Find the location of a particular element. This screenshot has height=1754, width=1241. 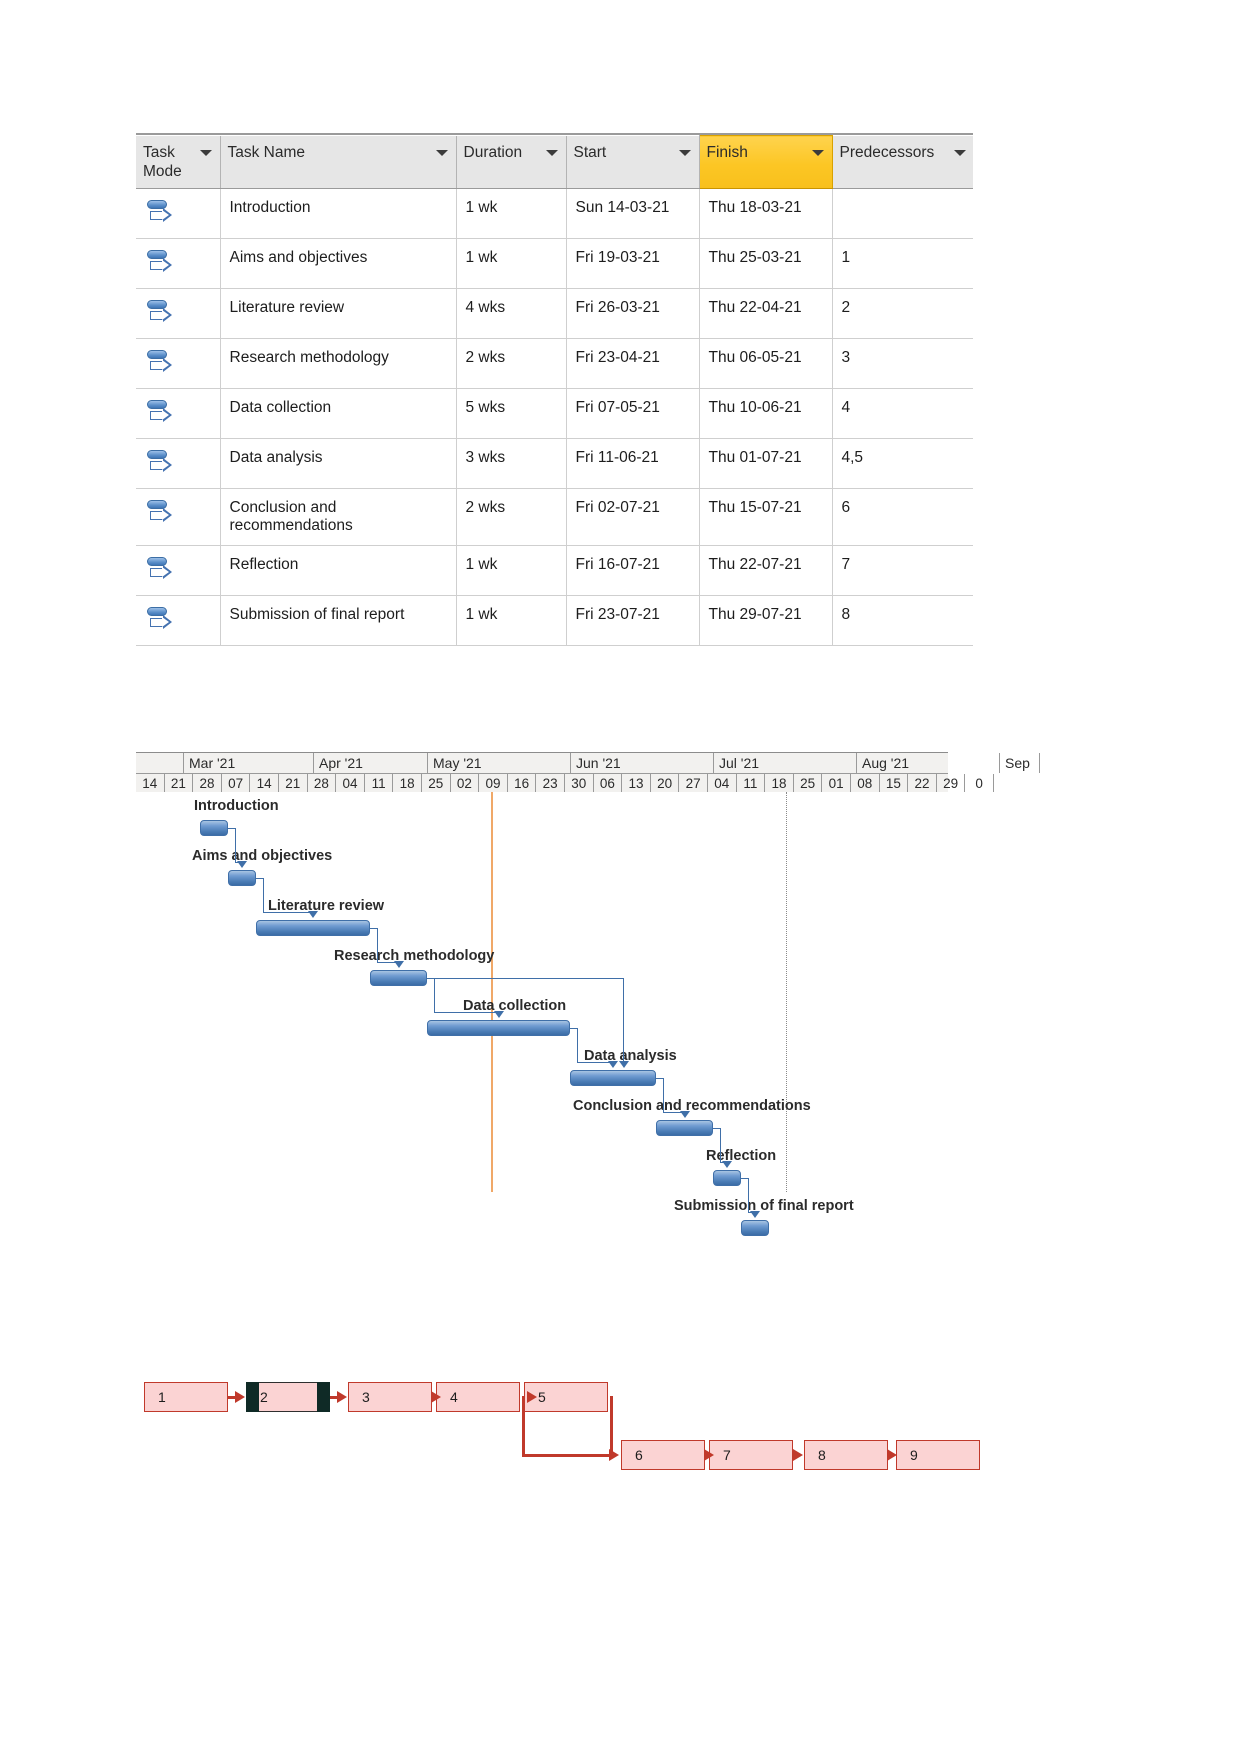

column-header-task-name: Task Name is located at coordinates (338, 162).